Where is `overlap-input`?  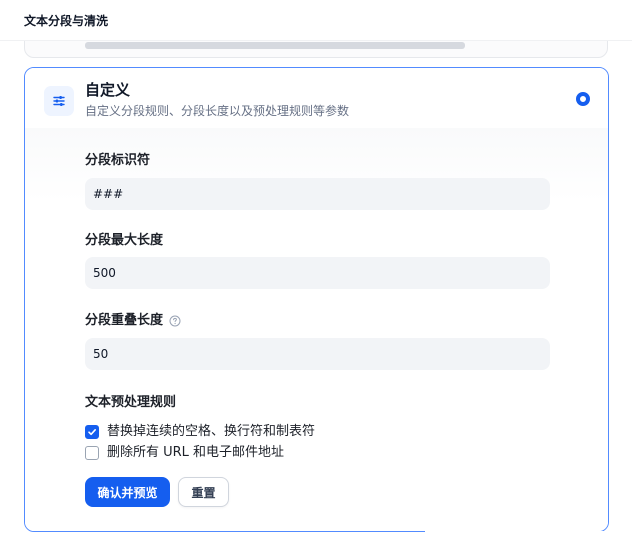
overlap-input is located at coordinates (317, 354).